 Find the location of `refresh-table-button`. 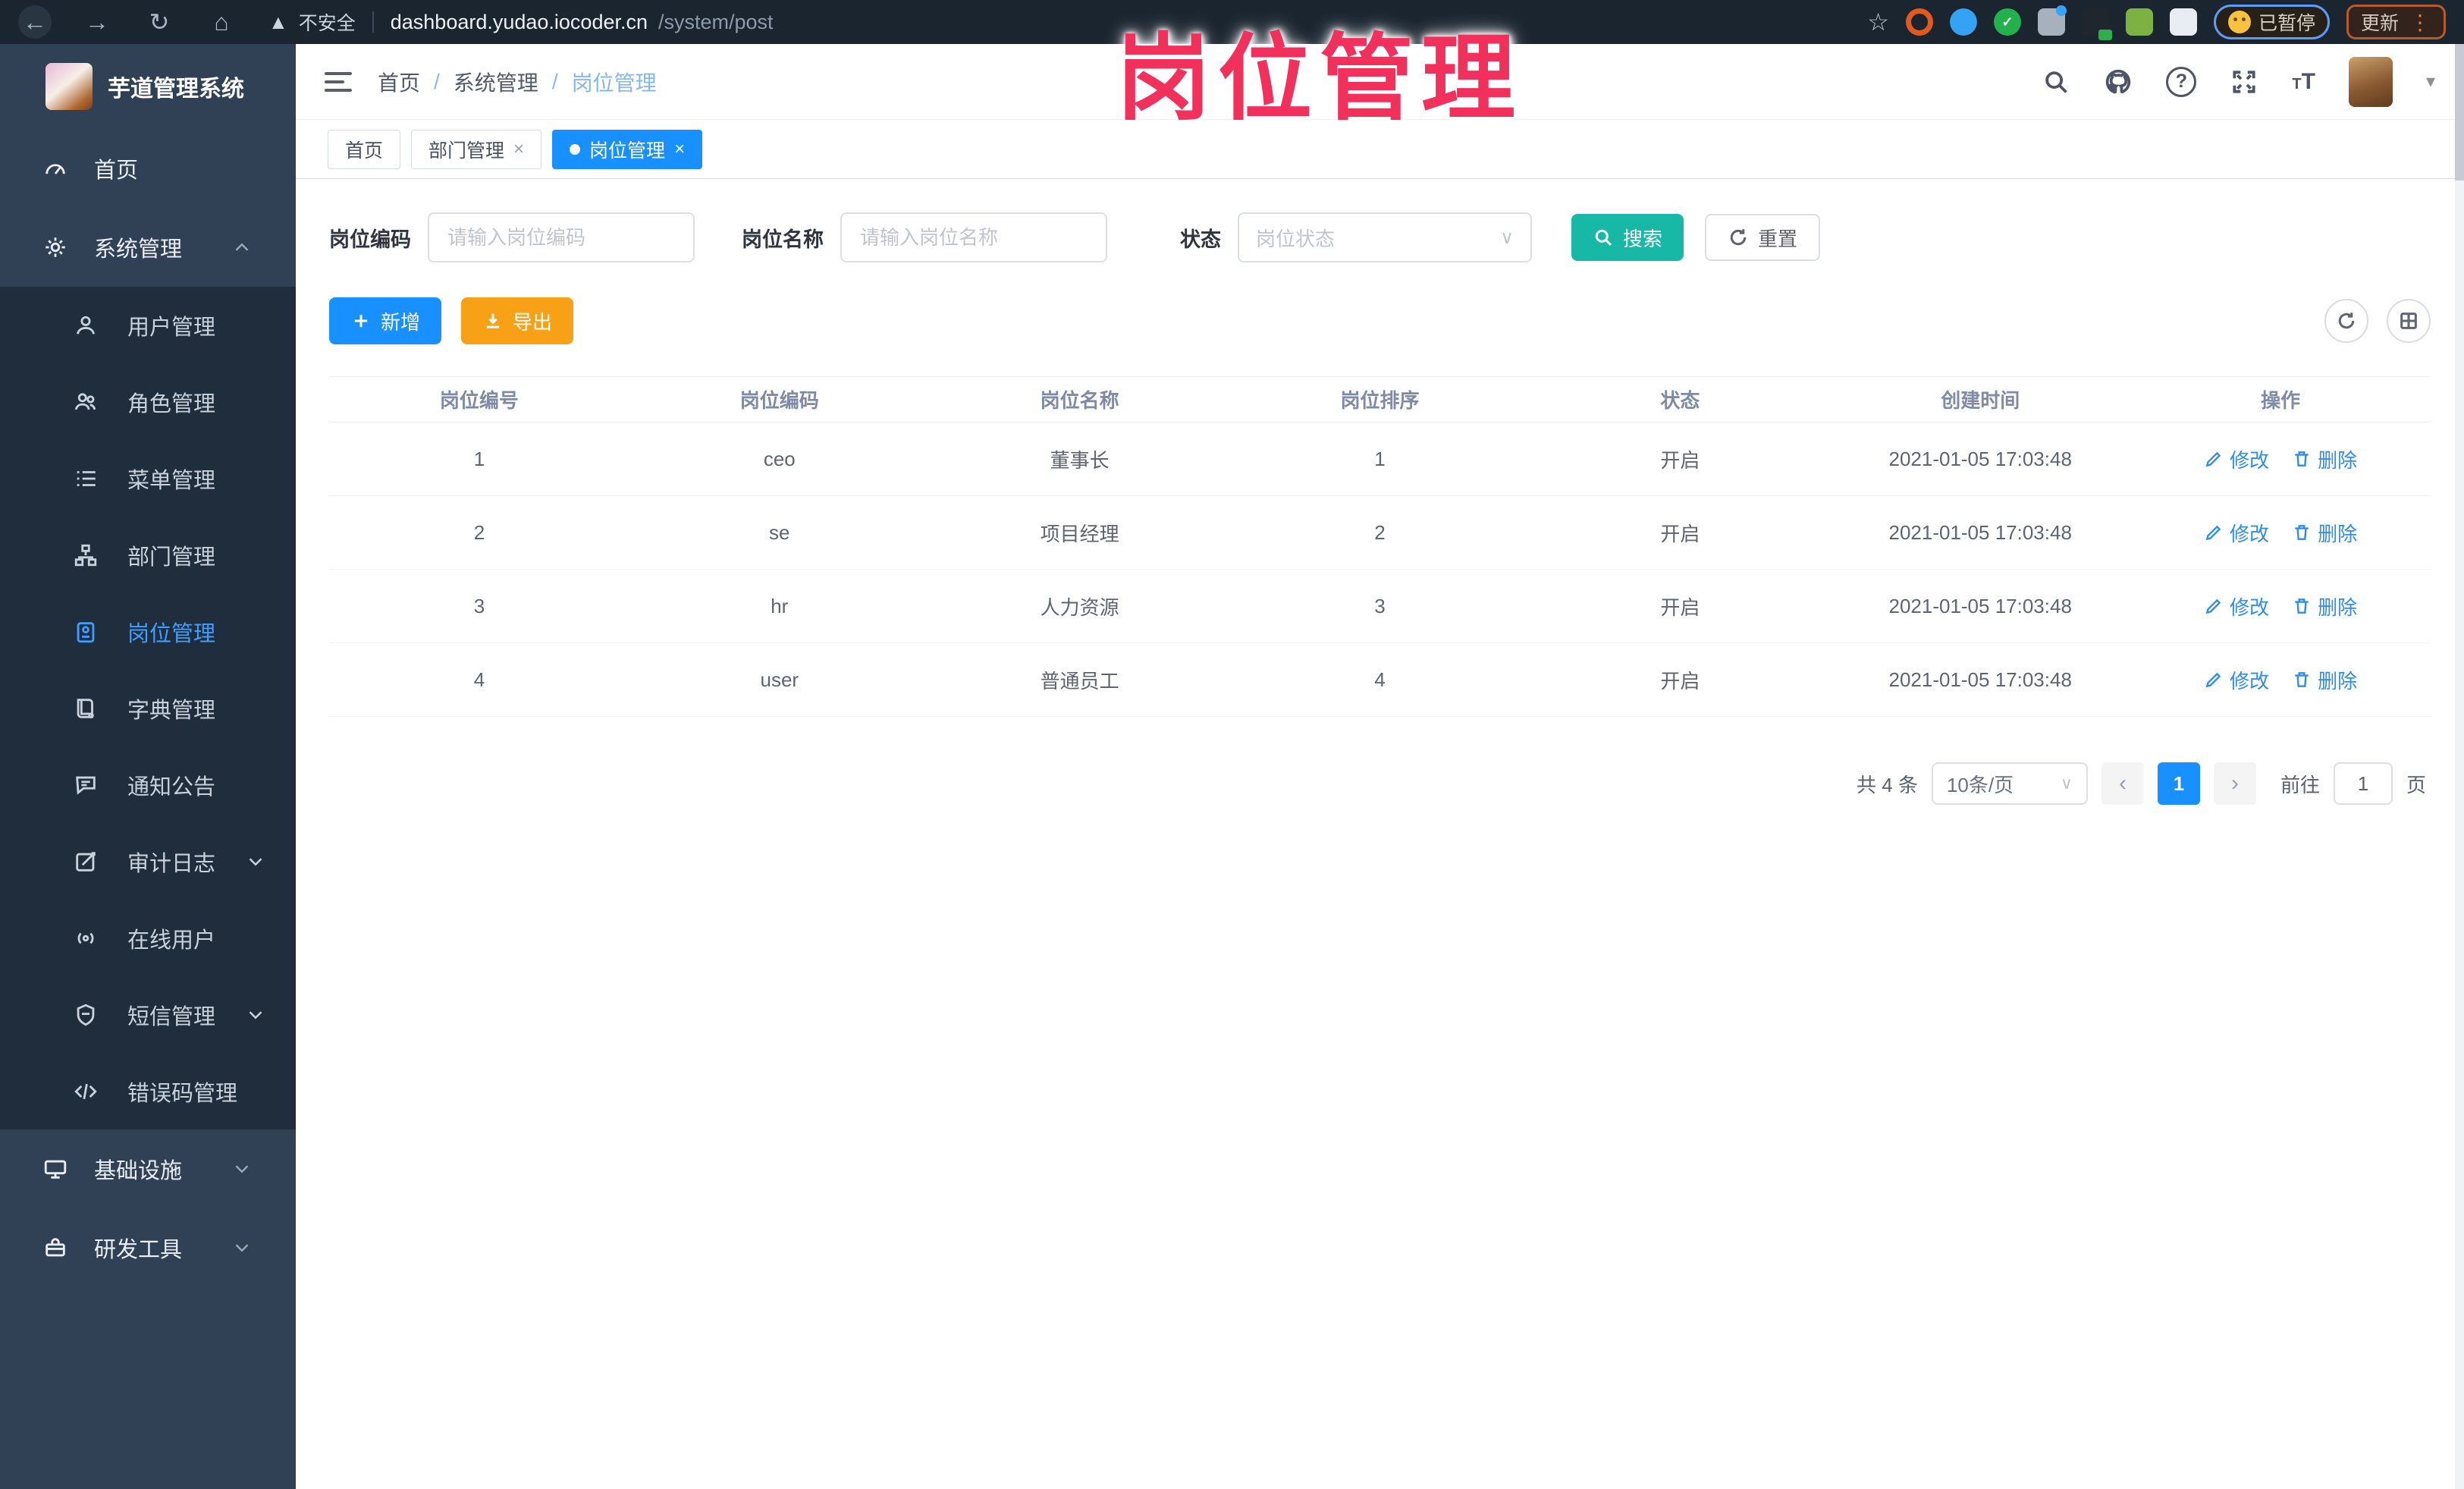

refresh-table-button is located at coordinates (2346, 321).